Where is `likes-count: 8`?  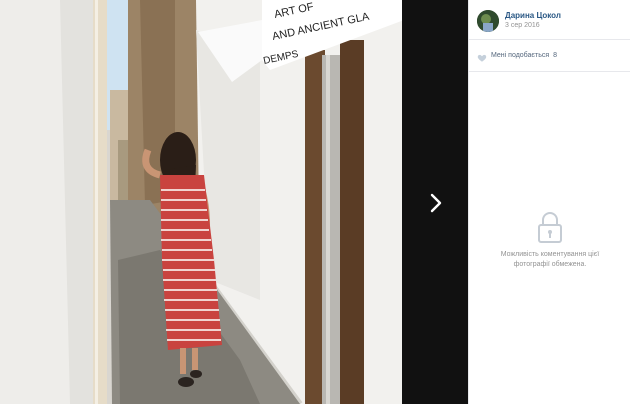 likes-count: 8 is located at coordinates (555, 55).